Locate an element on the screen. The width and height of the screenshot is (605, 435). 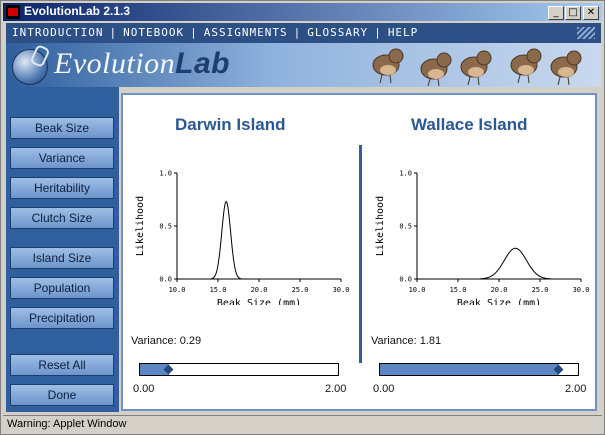
title-bar: EvolutionLab 2.1.3 _ □ ✕ is located at coordinates (302, 12).